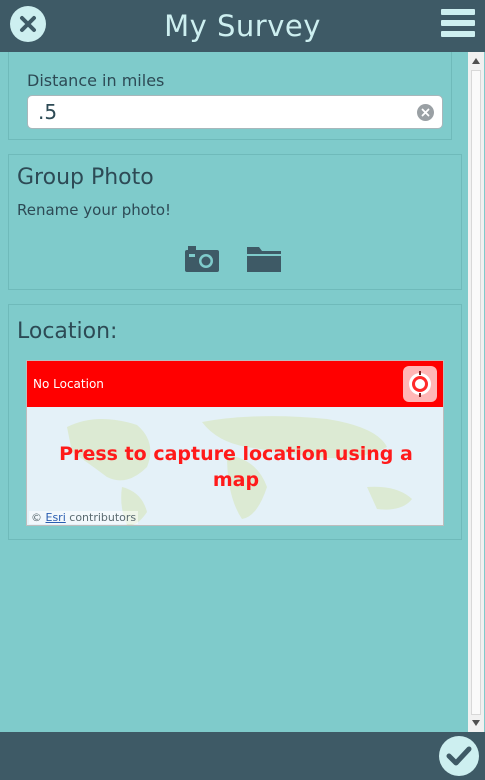  Describe the element at coordinates (84, 517) in the screenshot. I see `map-attribution: © Esri contributors` at that location.